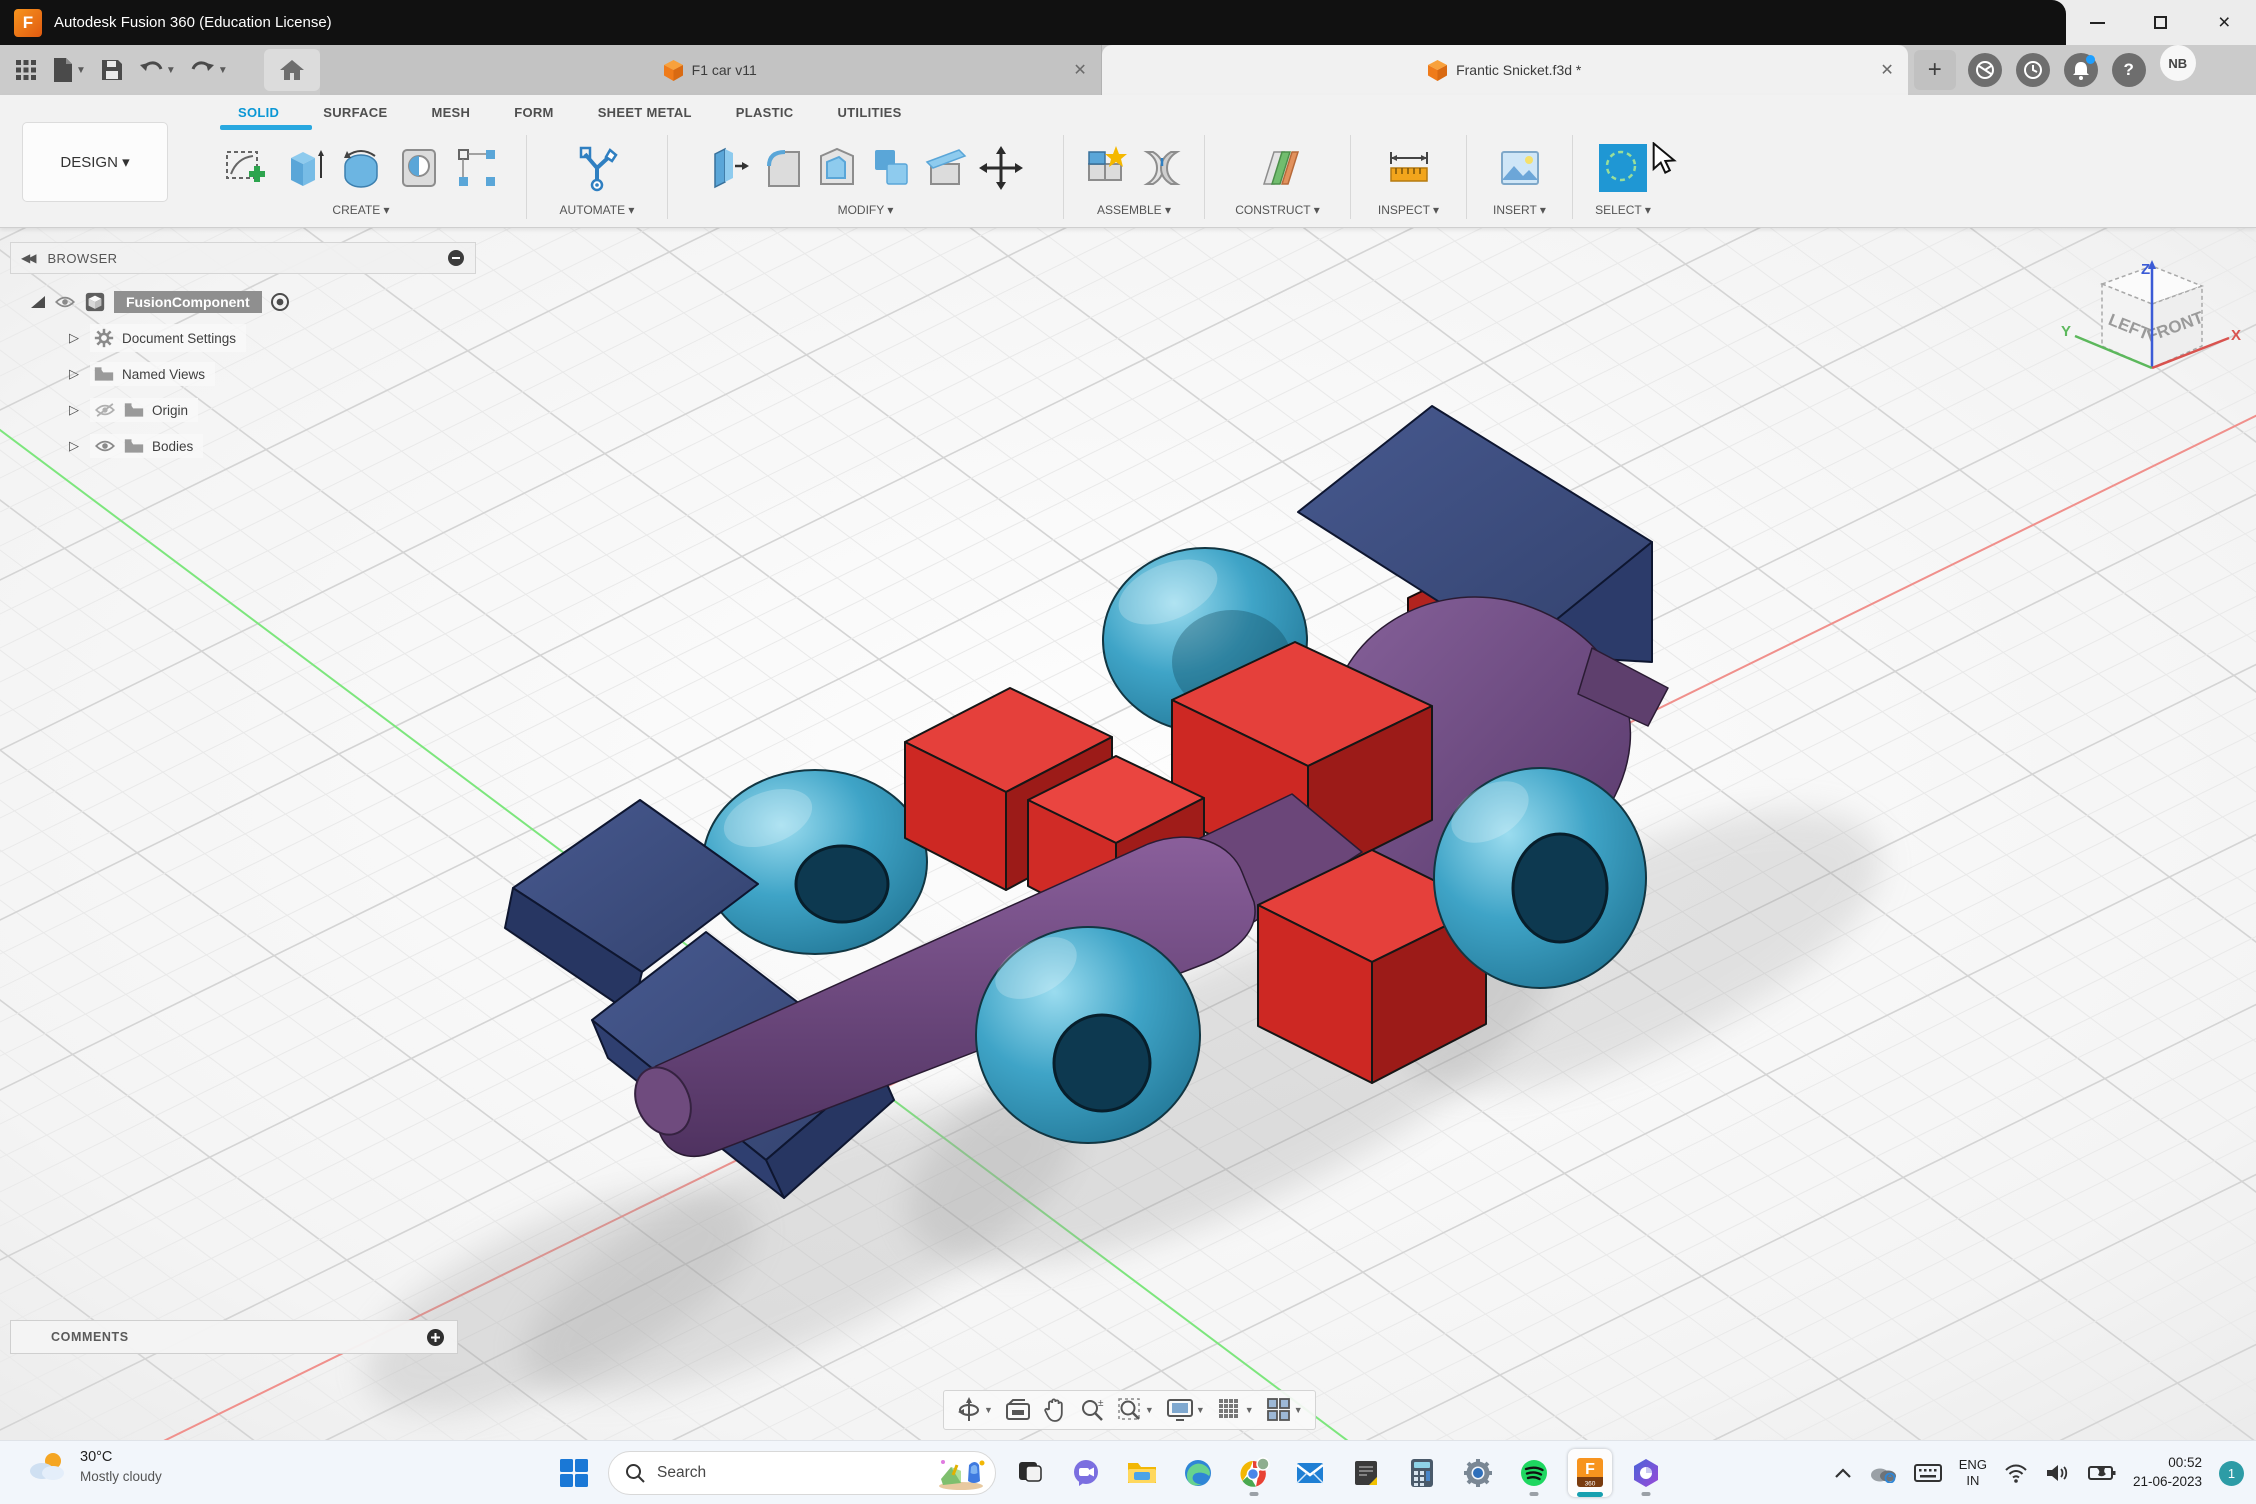 This screenshot has height=1504, width=2256. I want to click on taskbar-search: Search, so click(802, 1473).